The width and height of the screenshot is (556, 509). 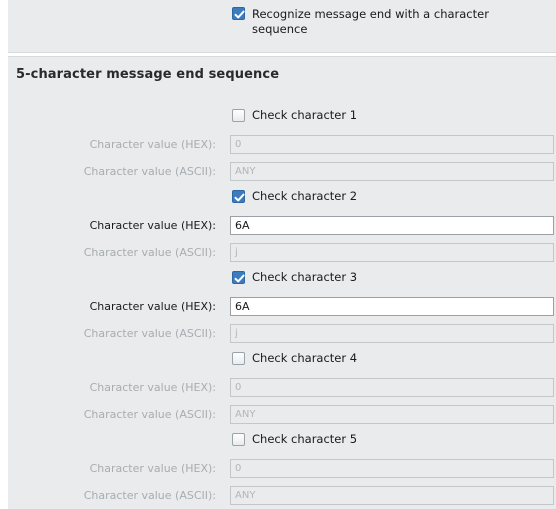 I want to click on check-character-4-label: Check character 4, so click(x=305, y=358).